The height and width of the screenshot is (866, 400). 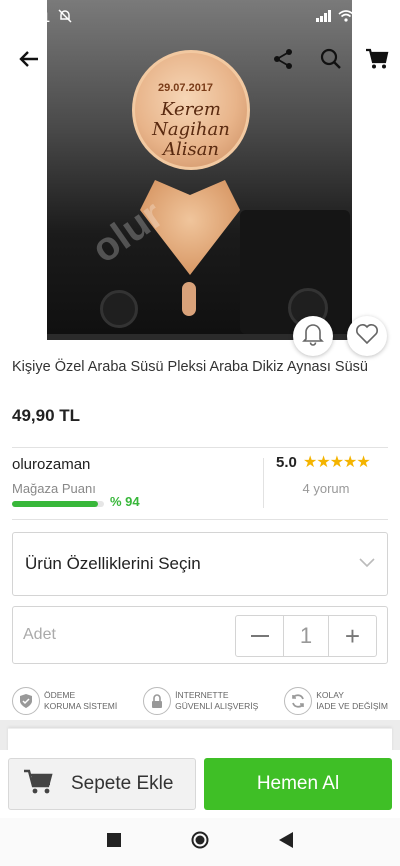 I want to click on increase-button: +, so click(x=352, y=636).